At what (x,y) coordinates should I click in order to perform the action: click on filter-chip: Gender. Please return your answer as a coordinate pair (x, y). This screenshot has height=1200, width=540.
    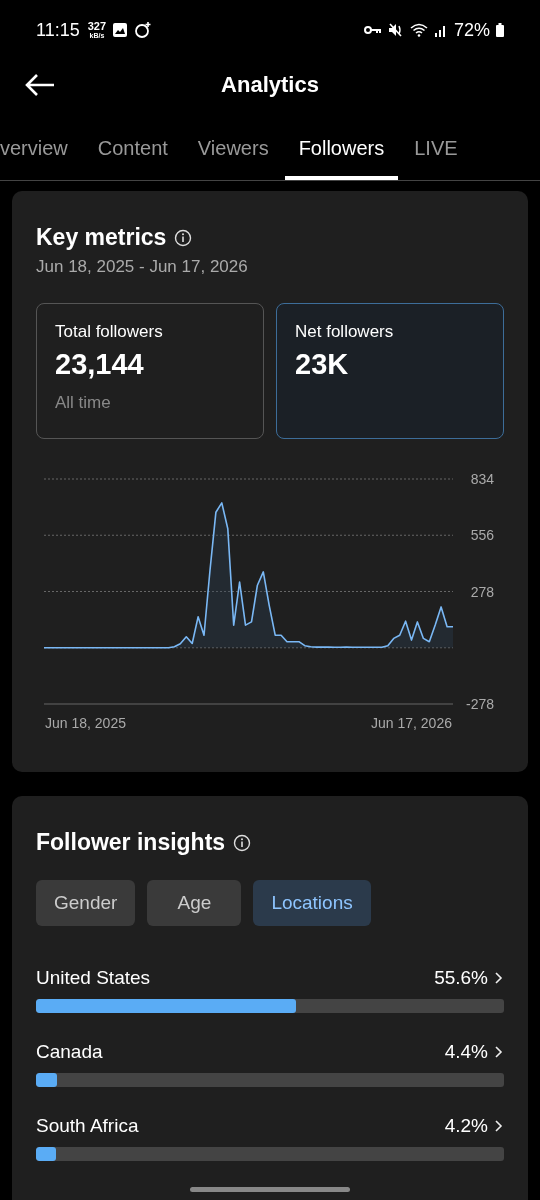
    Looking at the image, I should click on (86, 903).